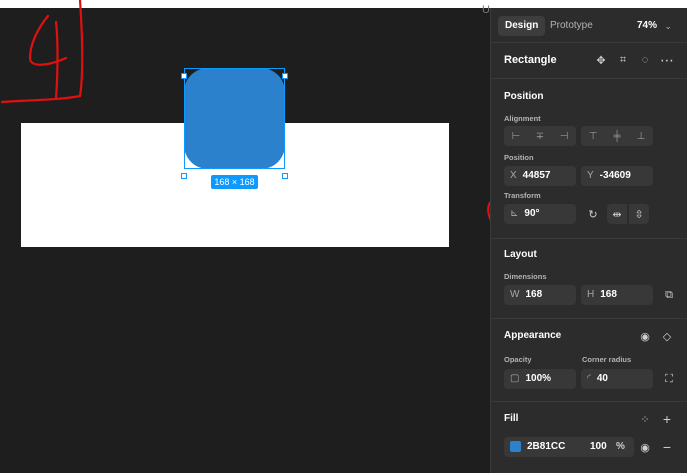 The image size is (687, 473). What do you see at coordinates (522, 118) in the screenshot?
I see `alignment-label: Alignment` at bounding box center [522, 118].